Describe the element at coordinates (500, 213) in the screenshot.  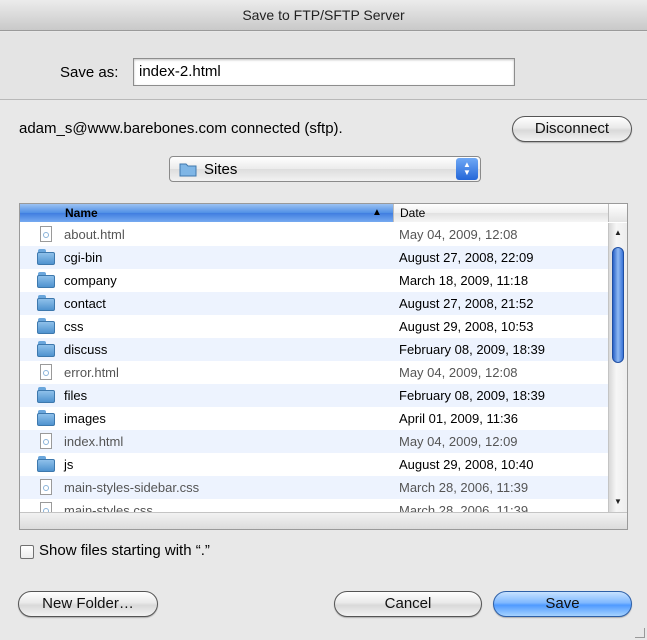
I see `column-date-header: Date` at that location.